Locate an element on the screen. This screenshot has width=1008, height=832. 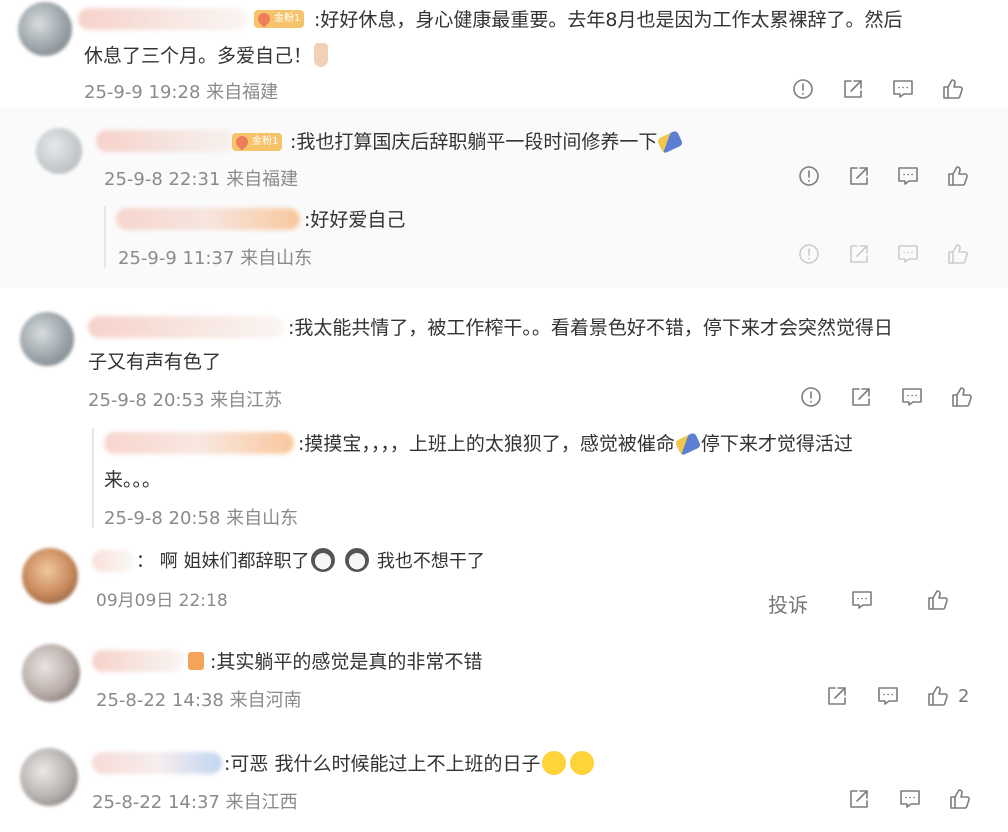
comment-text-cont: 休息了三个月。多爱自己！ is located at coordinates (207, 56).